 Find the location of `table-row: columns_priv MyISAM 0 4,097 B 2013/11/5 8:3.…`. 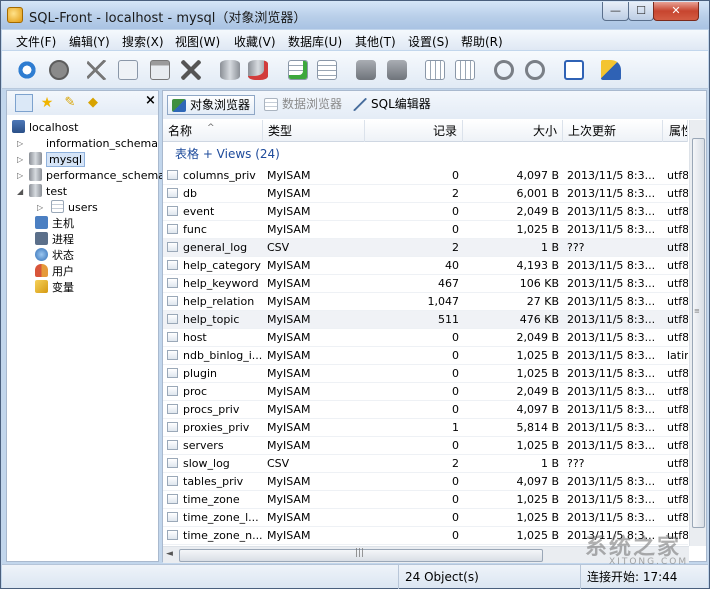

table-row: columns_priv MyISAM 0 4,097 B 2013/11/5 8:3.… is located at coordinates (425, 176).